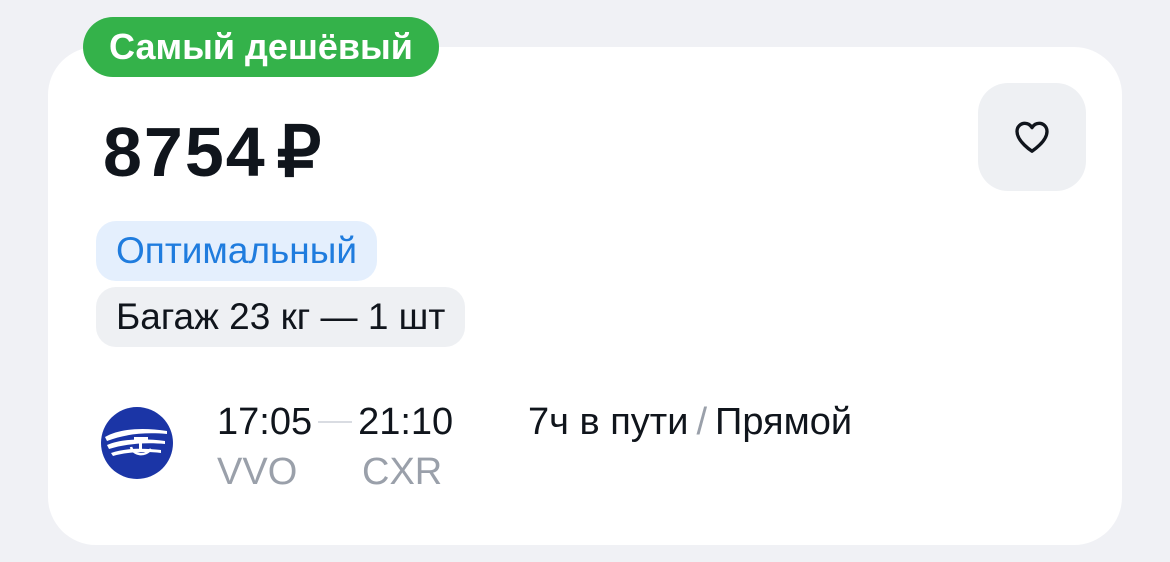 This screenshot has width=1170, height=562. I want to click on heart-outline-icon, so click(1032, 137).